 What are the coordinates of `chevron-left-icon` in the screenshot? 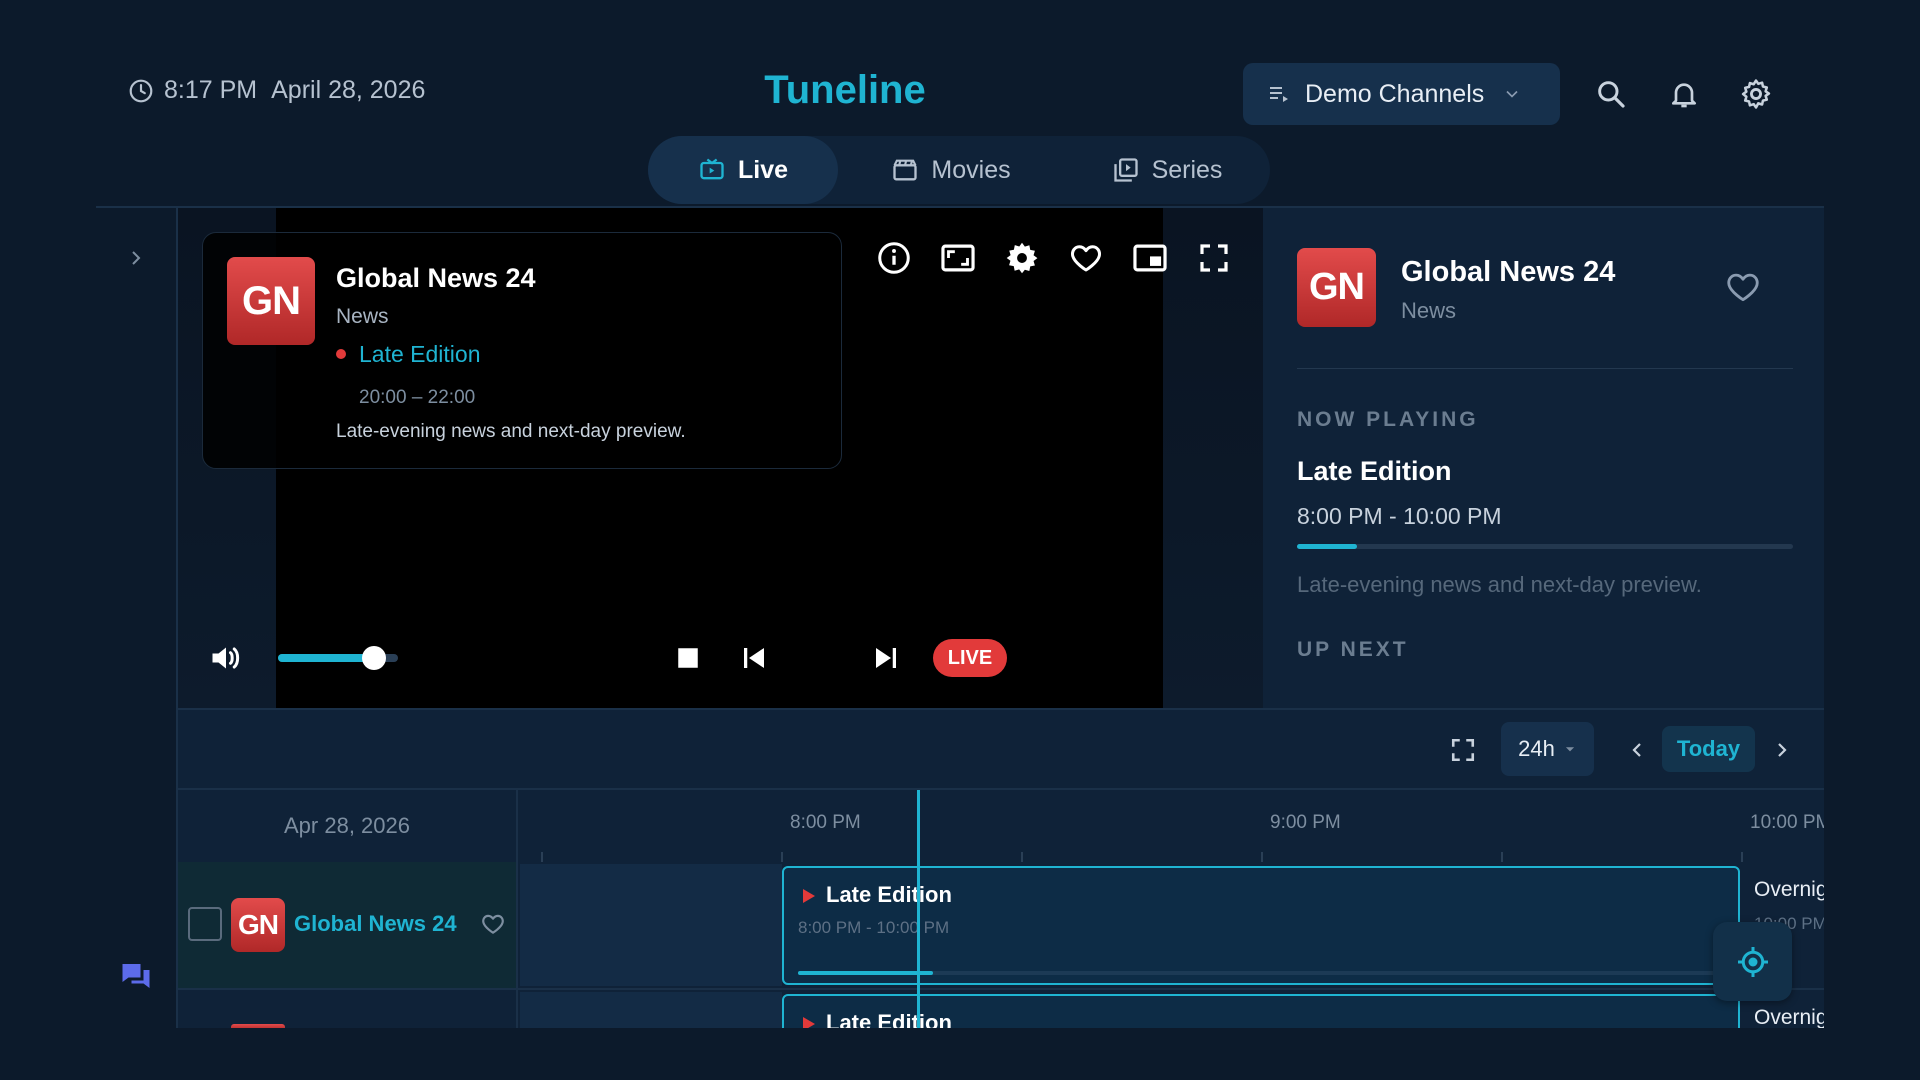 It's located at (1636, 750).